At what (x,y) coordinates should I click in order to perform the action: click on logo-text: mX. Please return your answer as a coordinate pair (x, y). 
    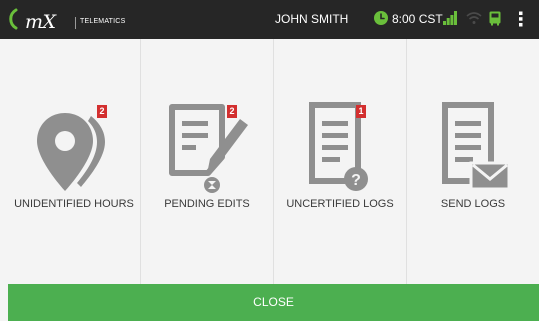
    Looking at the image, I should click on (40, 22).